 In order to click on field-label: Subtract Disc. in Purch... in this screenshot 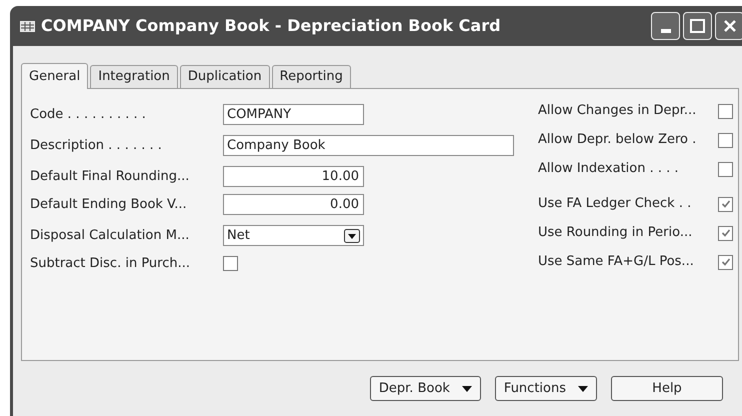, I will do `click(111, 263)`.